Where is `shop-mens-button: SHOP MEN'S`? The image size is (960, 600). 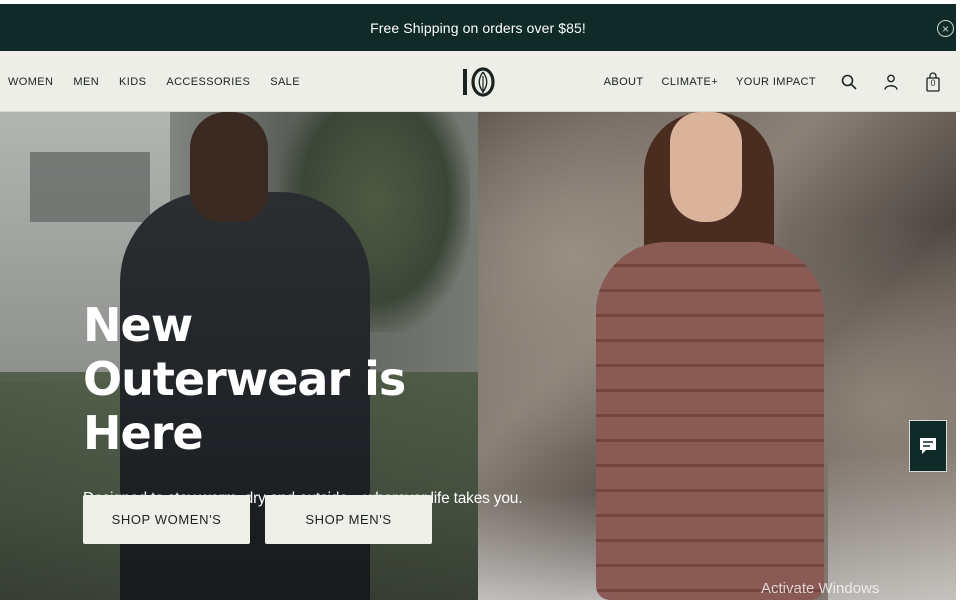
shop-mens-button: SHOP MEN'S is located at coordinates (348, 519).